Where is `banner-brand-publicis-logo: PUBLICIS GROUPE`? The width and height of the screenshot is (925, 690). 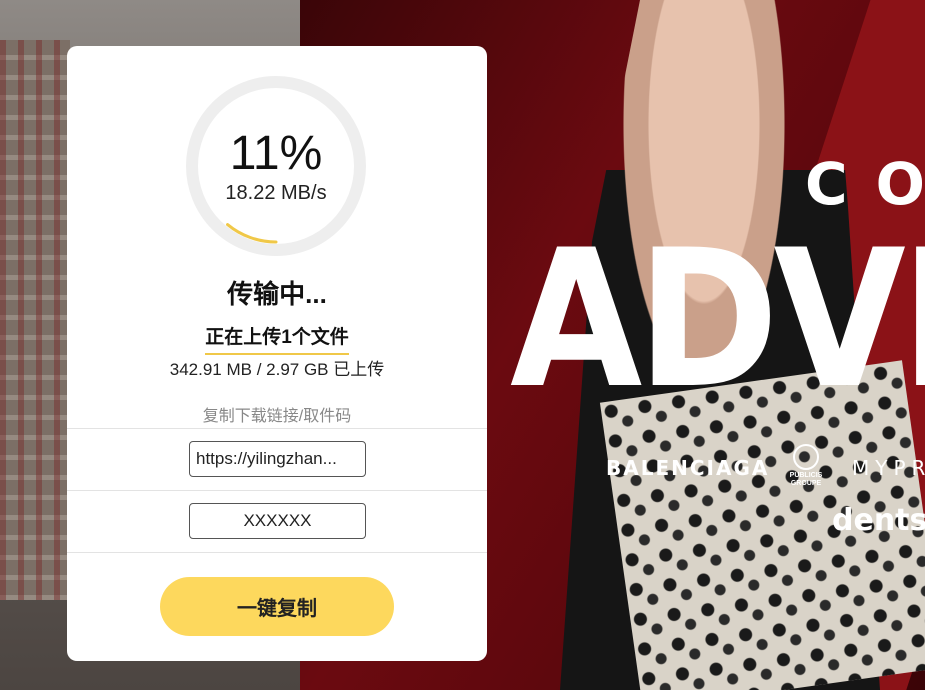
banner-brand-publicis-logo: PUBLICIS GROUPE is located at coordinates (806, 468).